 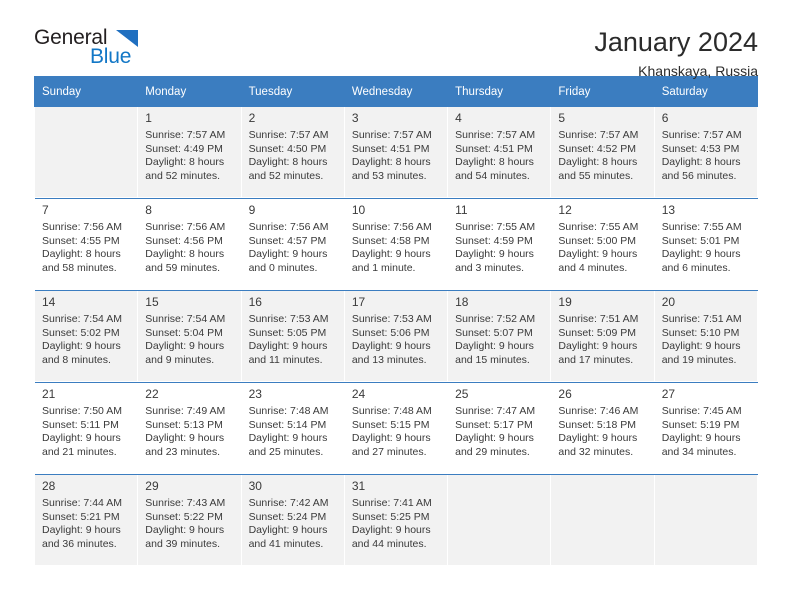 I want to click on day-sunset-text: Sunset: 5:18 PM, so click(x=597, y=424).